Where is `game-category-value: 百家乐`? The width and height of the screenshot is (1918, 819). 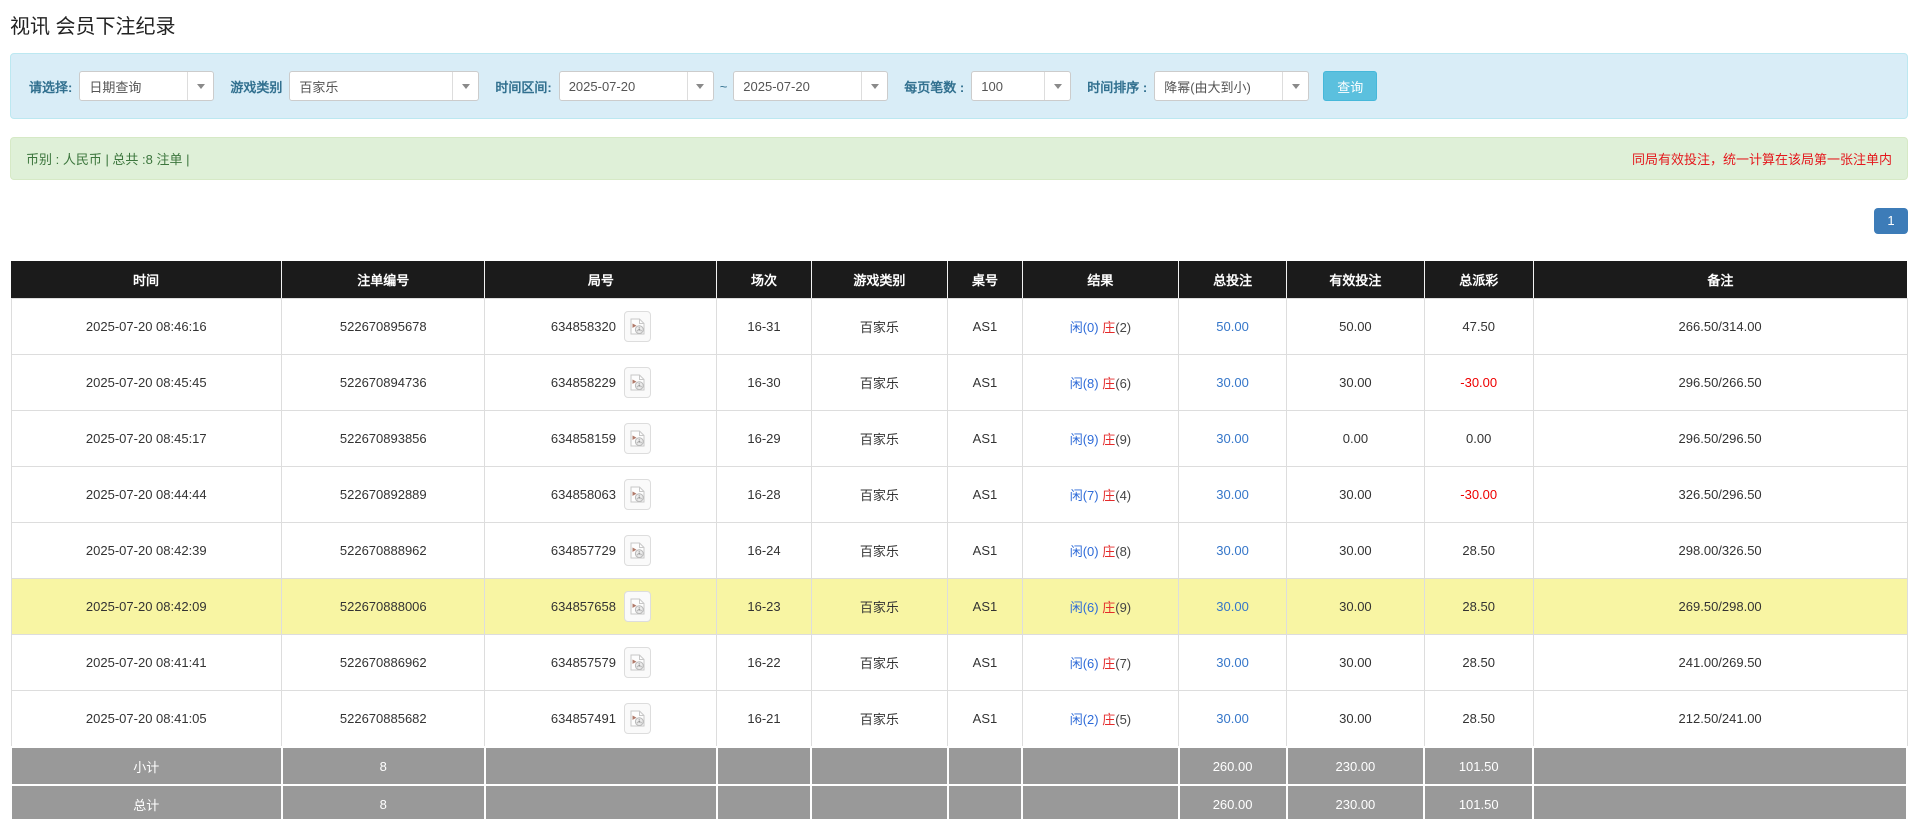
game-category-value: 百家乐 is located at coordinates (319, 87).